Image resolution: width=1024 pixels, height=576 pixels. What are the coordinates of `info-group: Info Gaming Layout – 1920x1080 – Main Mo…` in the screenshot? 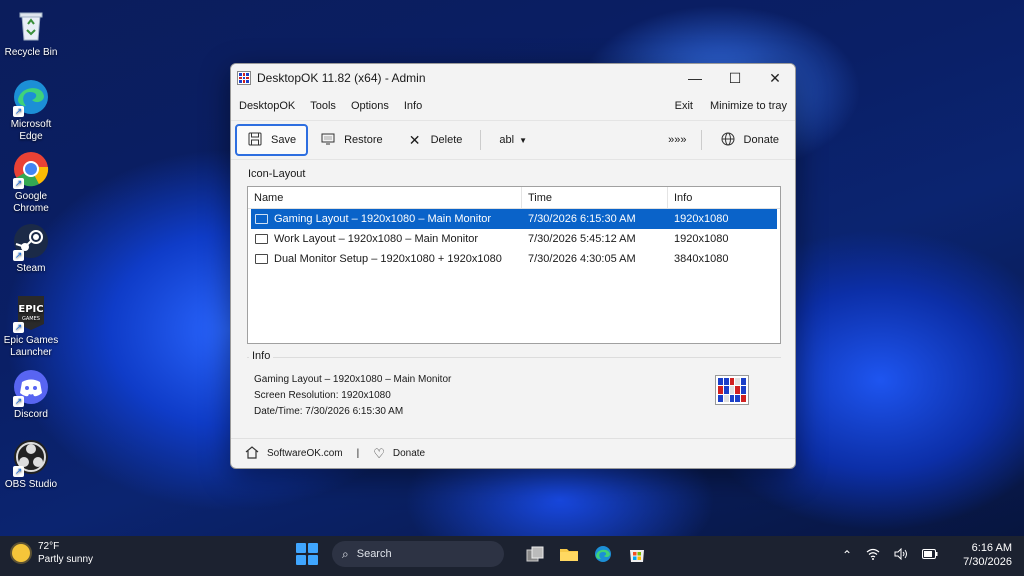 It's located at (514, 391).